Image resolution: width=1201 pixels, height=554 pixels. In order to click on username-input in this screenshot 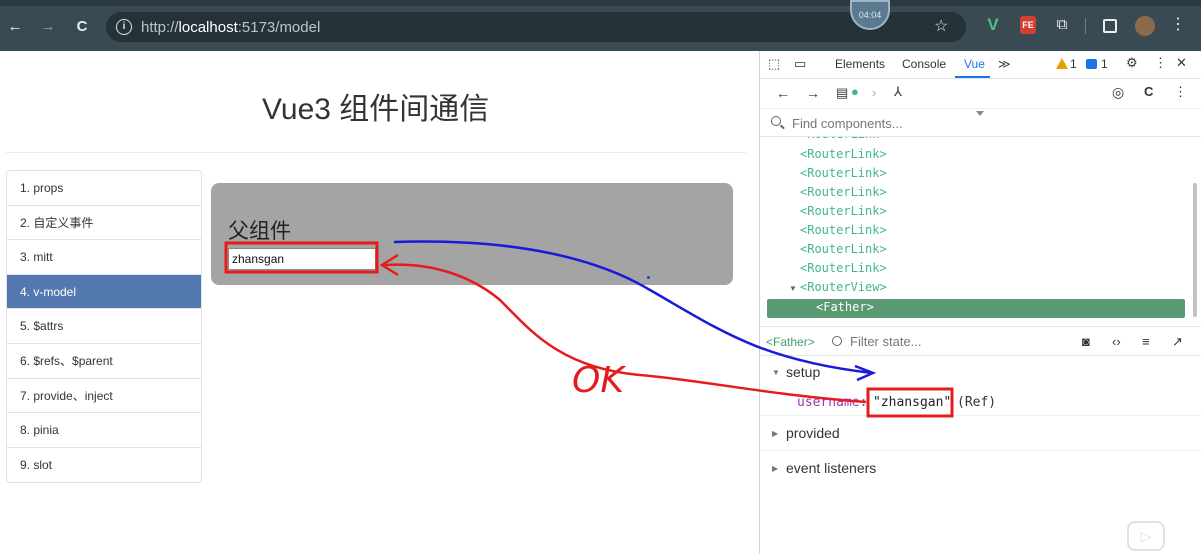, I will do `click(302, 259)`.